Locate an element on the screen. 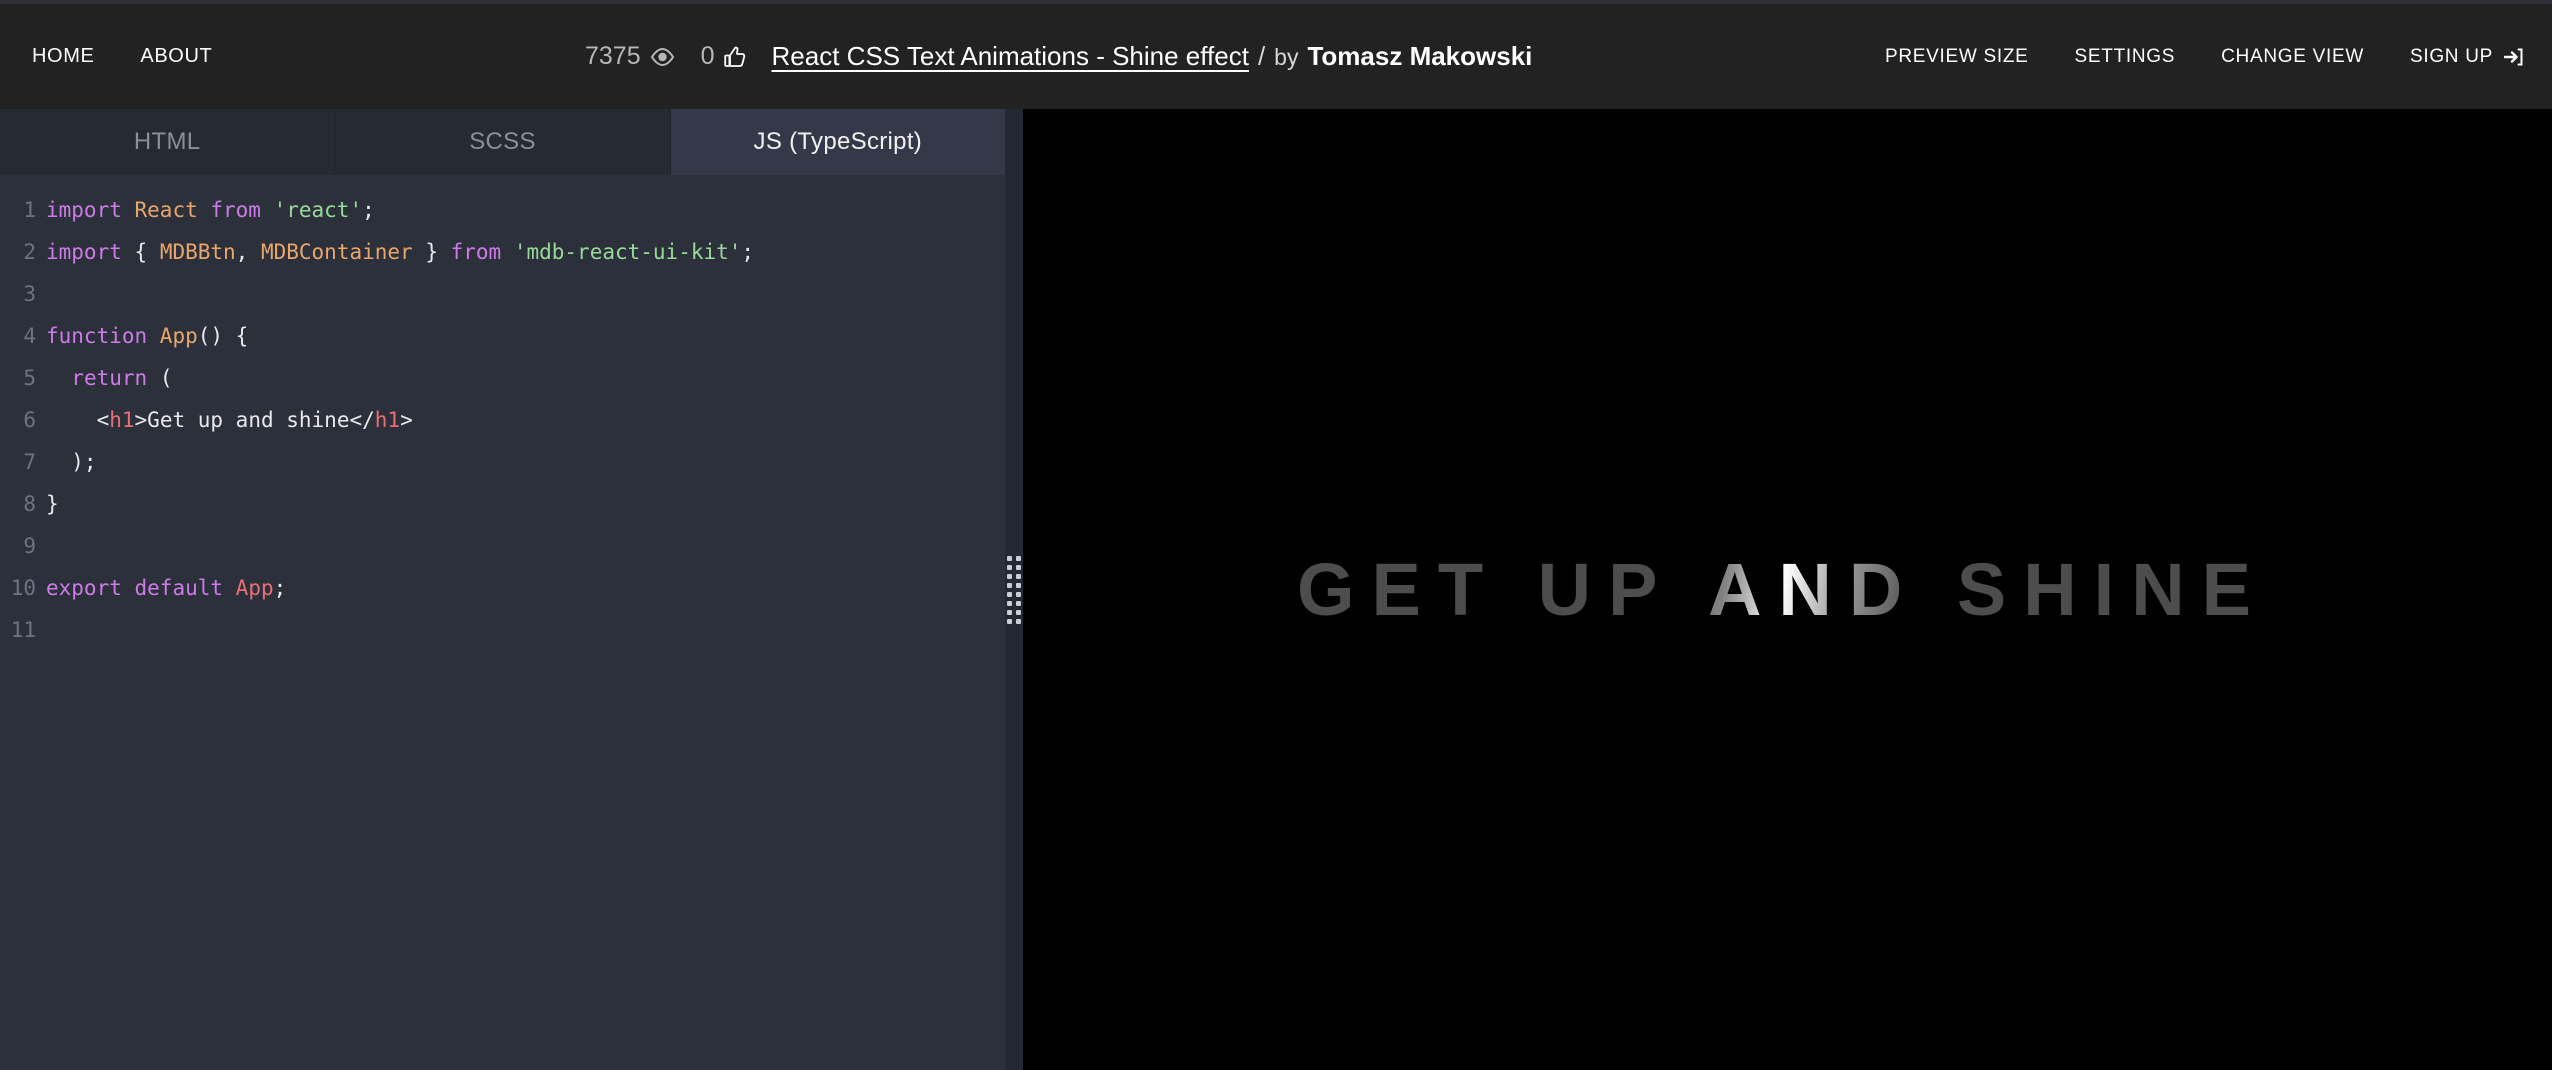 This screenshot has width=2552, height=1070. code-line: 10 export default App; is located at coordinates (502, 588).